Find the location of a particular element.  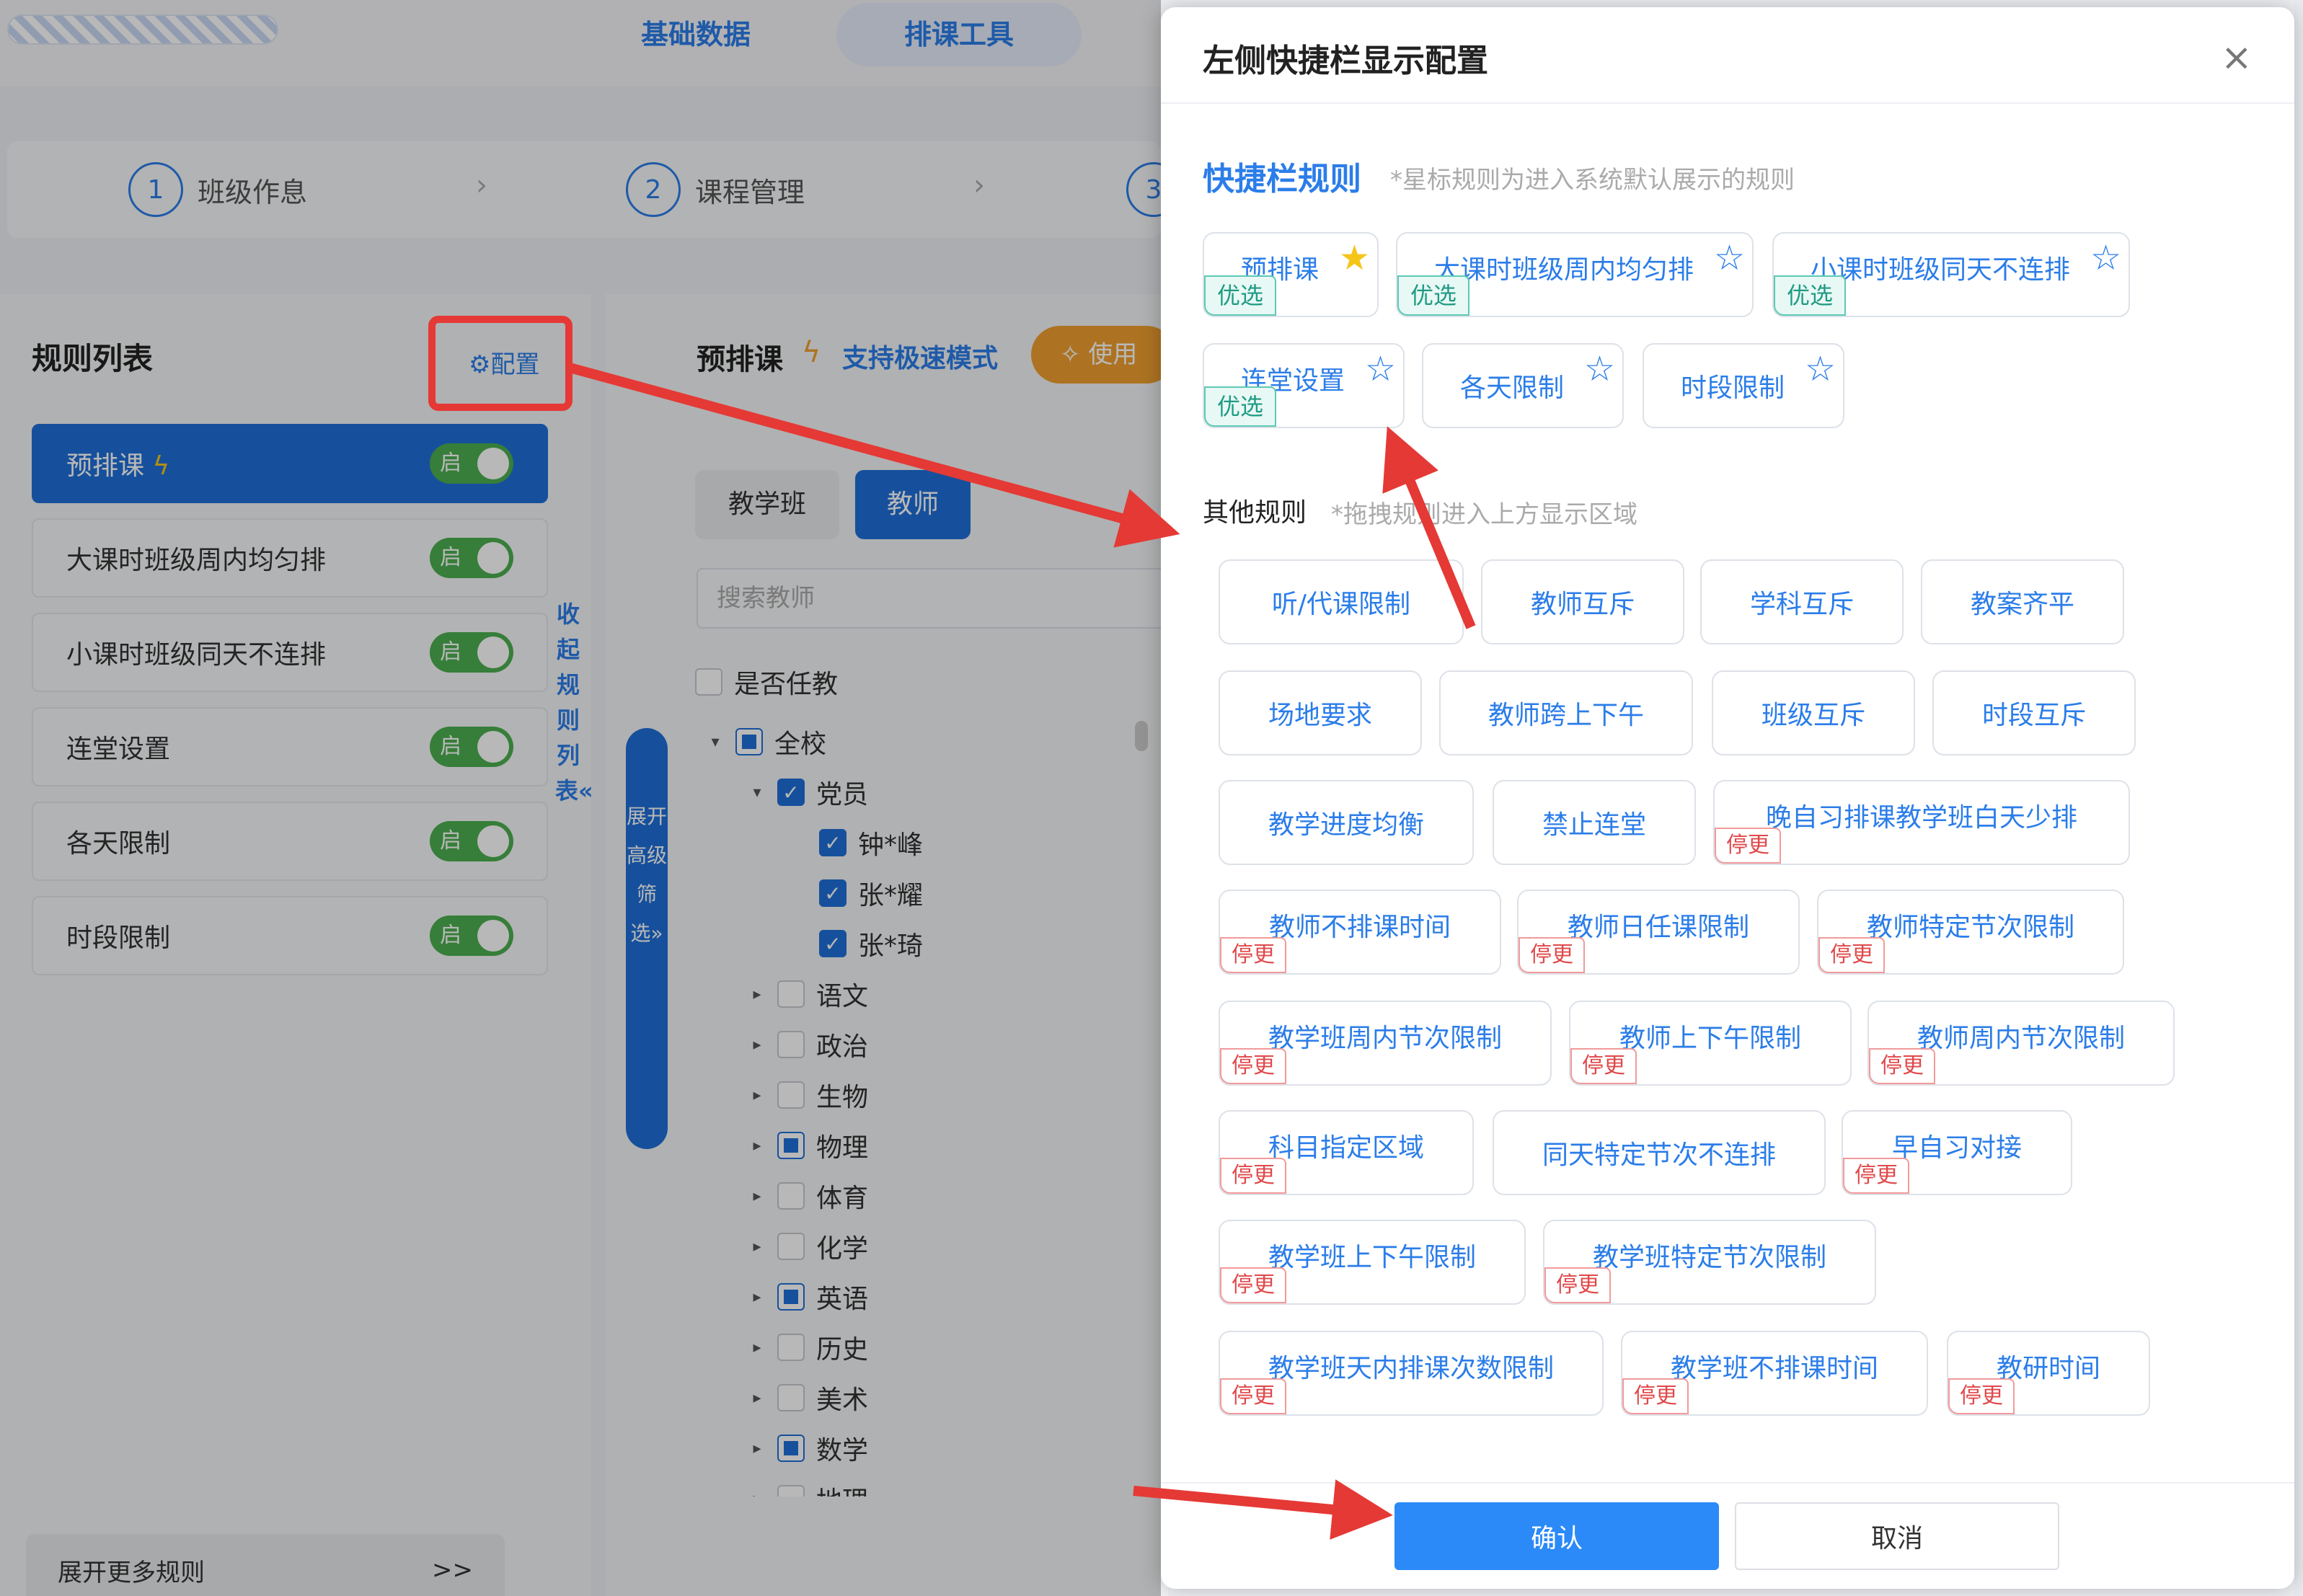

other-rule-chip: 时段互斥 is located at coordinates (2034, 713).